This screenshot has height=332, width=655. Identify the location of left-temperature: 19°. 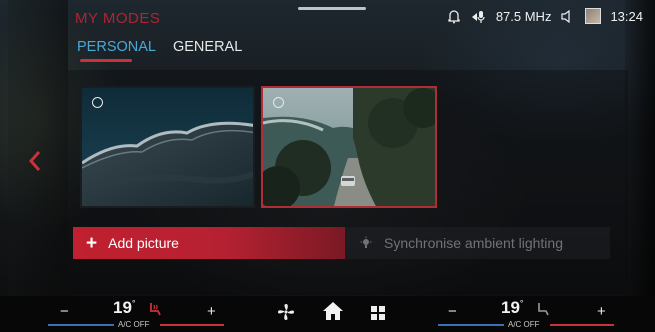
(124, 308).